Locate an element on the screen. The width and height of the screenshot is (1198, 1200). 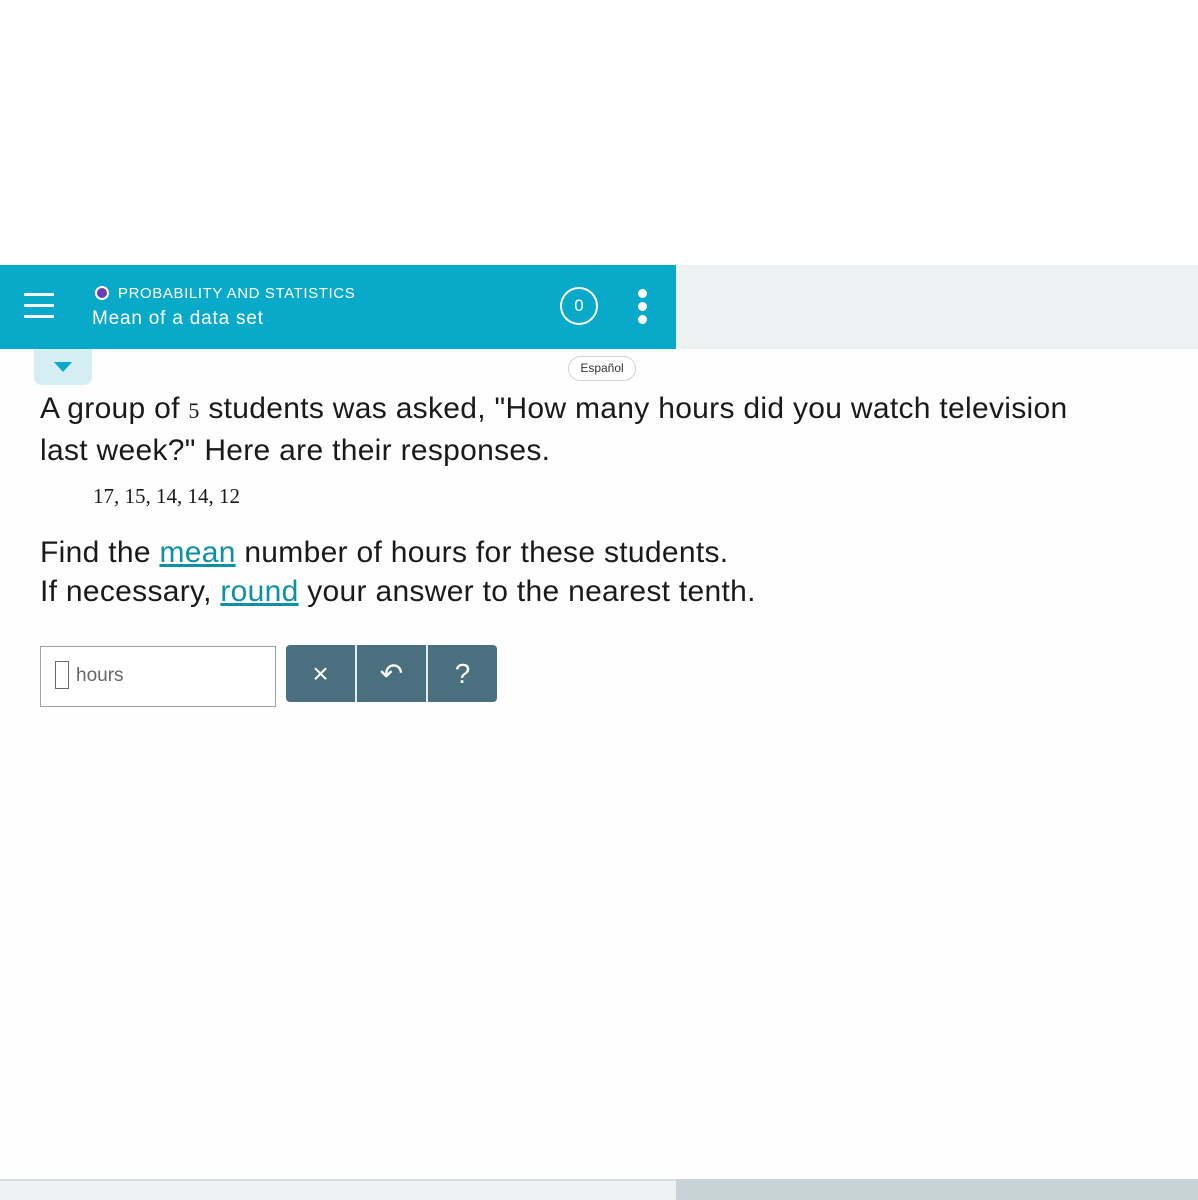
data-values: 17, 15, 14, 14, 12 is located at coordinates (166, 496).